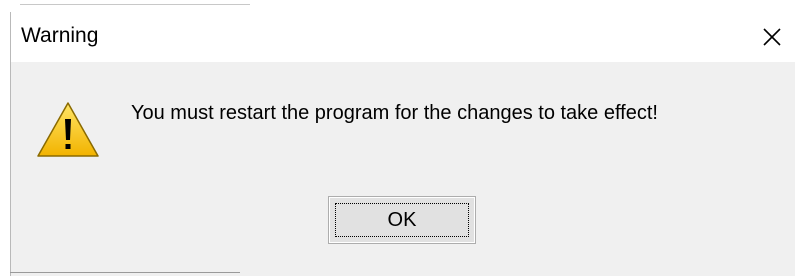 This screenshot has height=276, width=795. I want to click on background-window-edge, so click(150, 4).